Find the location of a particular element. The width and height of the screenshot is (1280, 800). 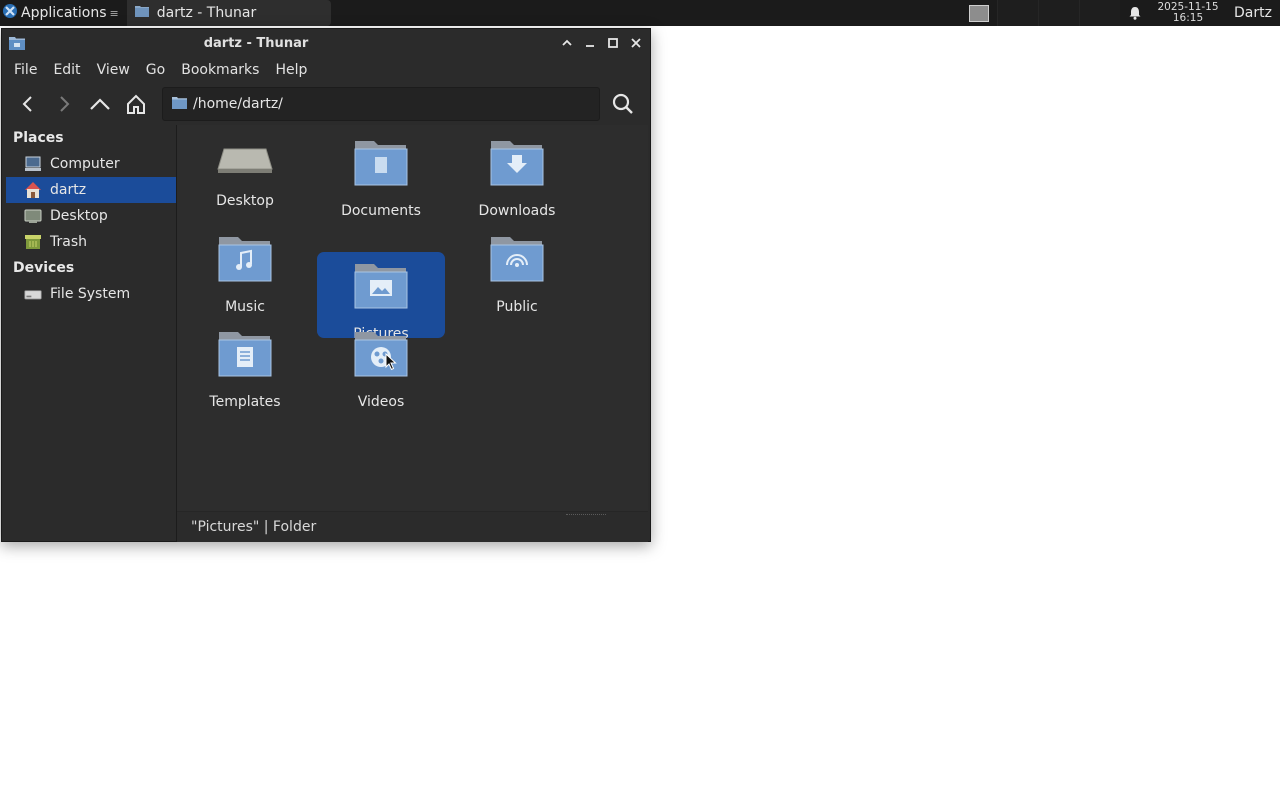

sidebar-item-label: File System is located at coordinates (90, 294).